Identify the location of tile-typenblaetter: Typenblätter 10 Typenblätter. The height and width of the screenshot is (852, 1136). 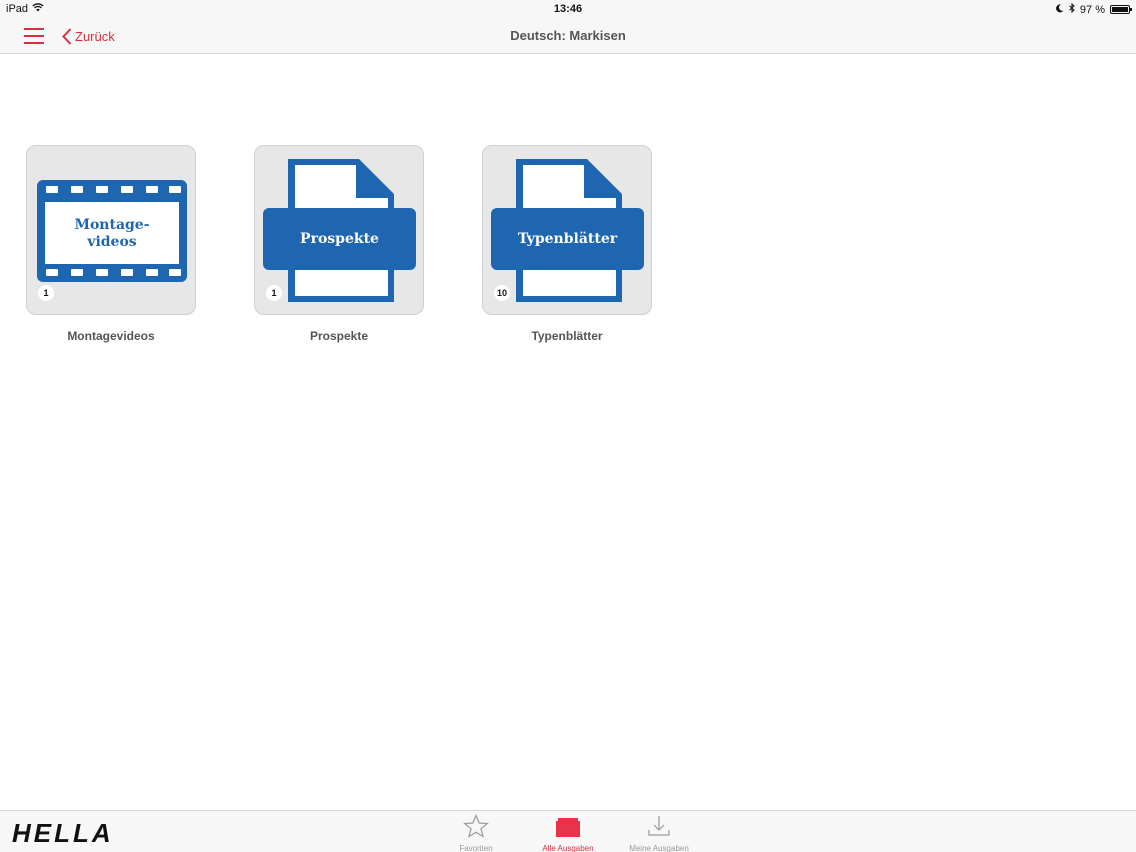
(568, 244).